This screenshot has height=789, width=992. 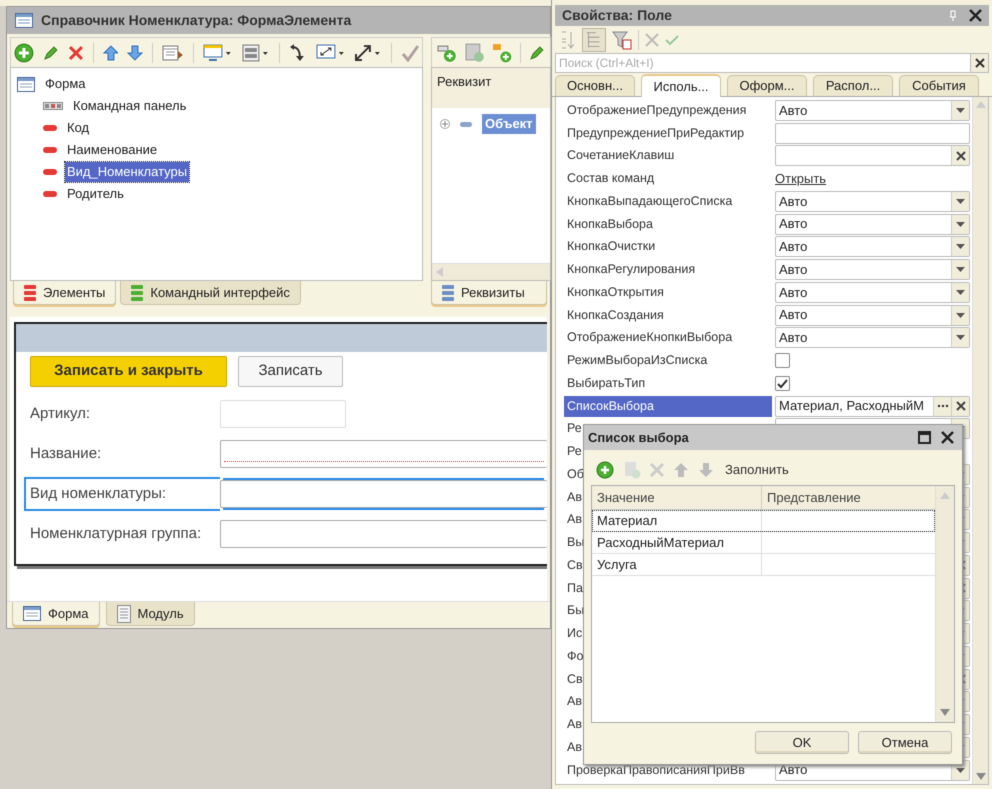 What do you see at coordinates (574, 451) in the screenshot?
I see `property-label: Ре` at bounding box center [574, 451].